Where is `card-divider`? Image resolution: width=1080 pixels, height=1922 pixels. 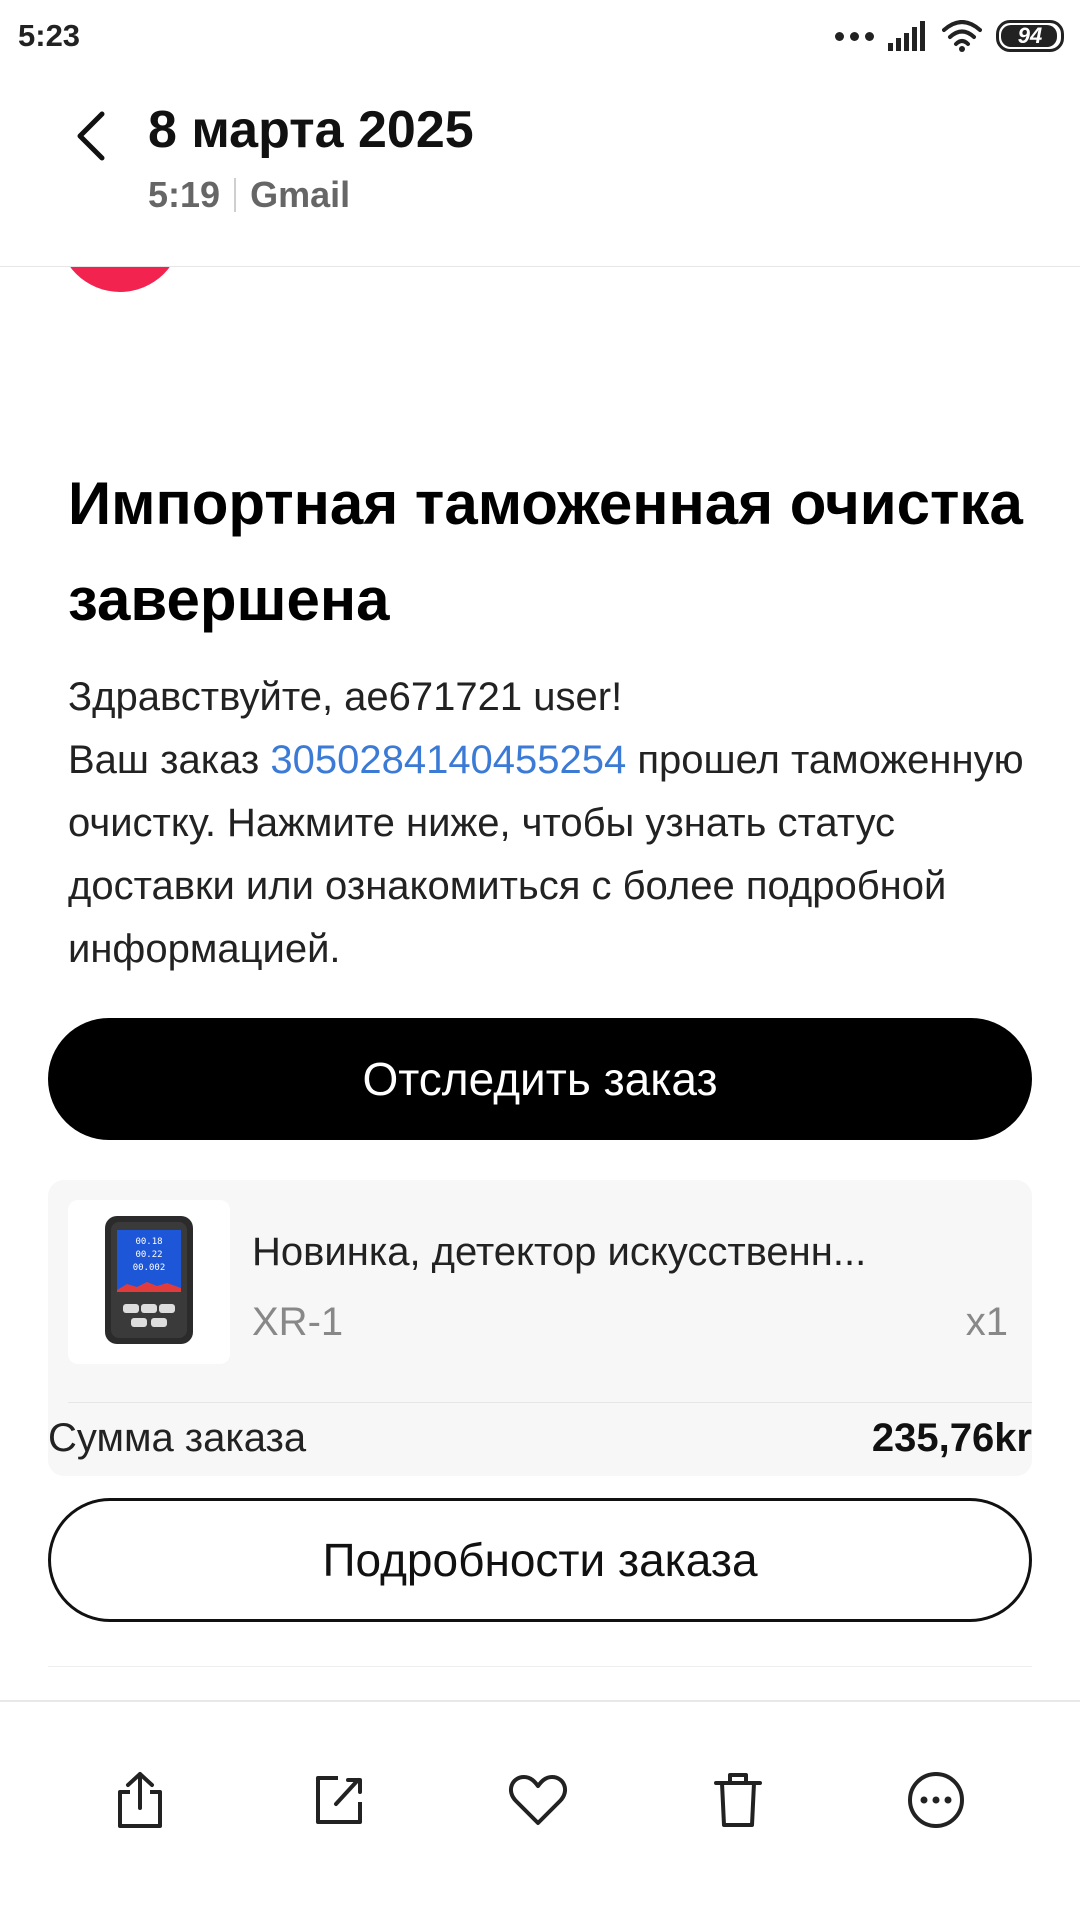 card-divider is located at coordinates (550, 1402).